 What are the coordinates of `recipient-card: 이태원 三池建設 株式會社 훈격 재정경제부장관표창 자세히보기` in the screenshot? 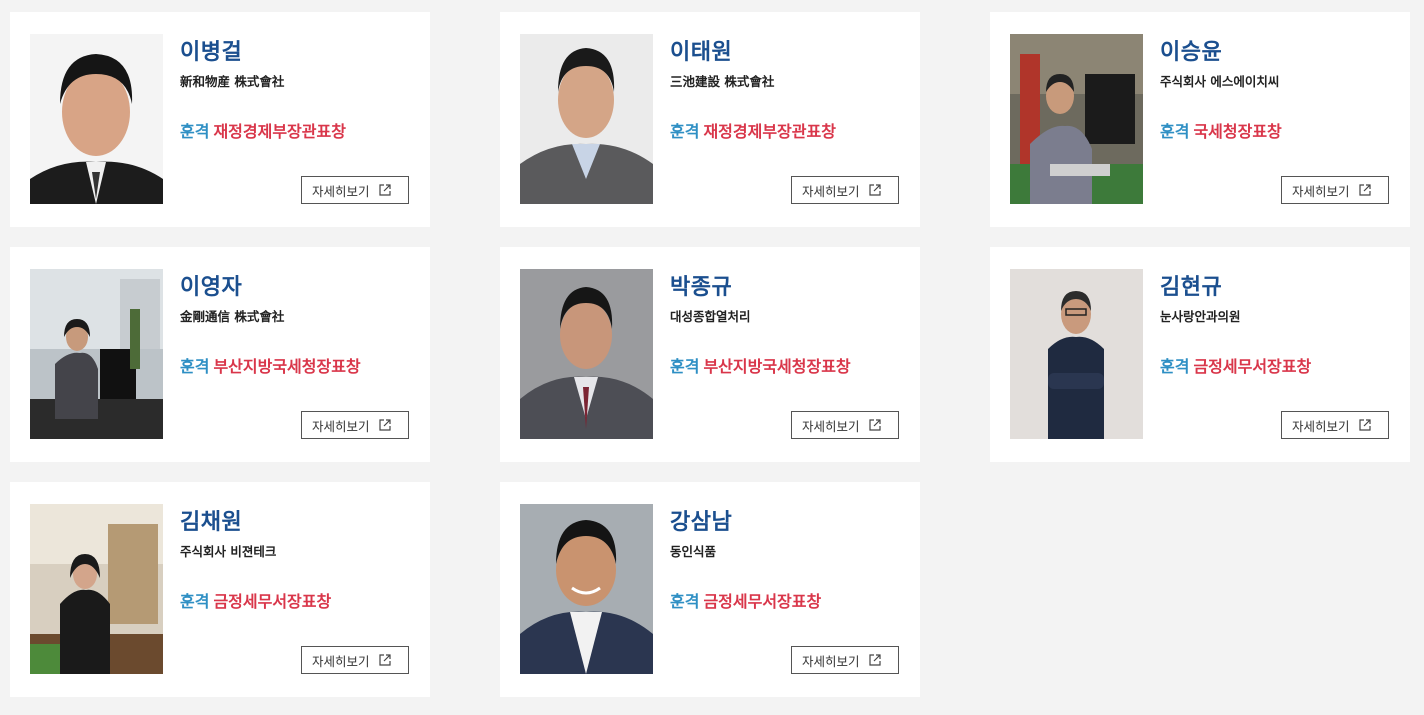 It's located at (710, 119).